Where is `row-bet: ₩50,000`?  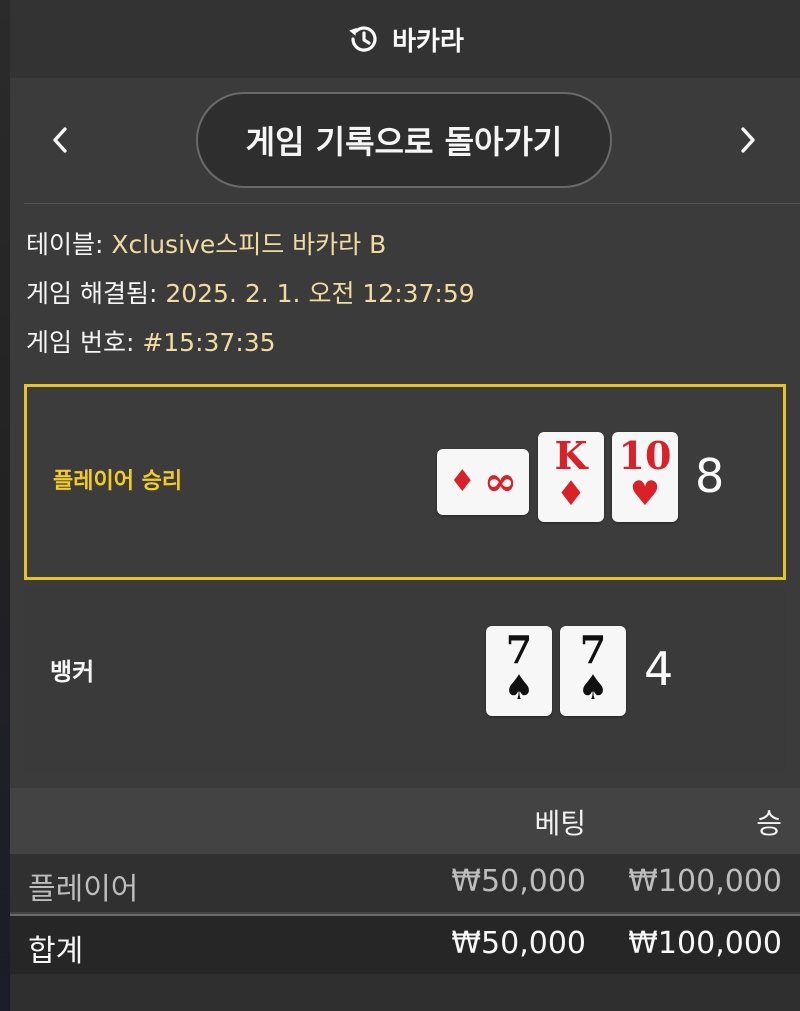 row-bet: ₩50,000 is located at coordinates (518, 881).